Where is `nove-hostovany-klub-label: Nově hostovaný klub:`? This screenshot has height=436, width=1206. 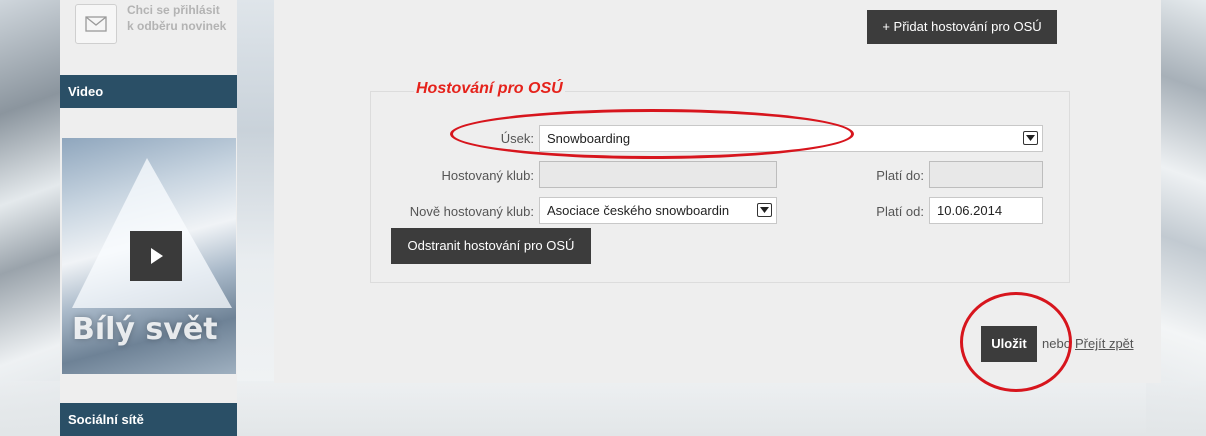
nove-hostovany-klub-label: Nově hostovaný klub: is located at coordinates (471, 211).